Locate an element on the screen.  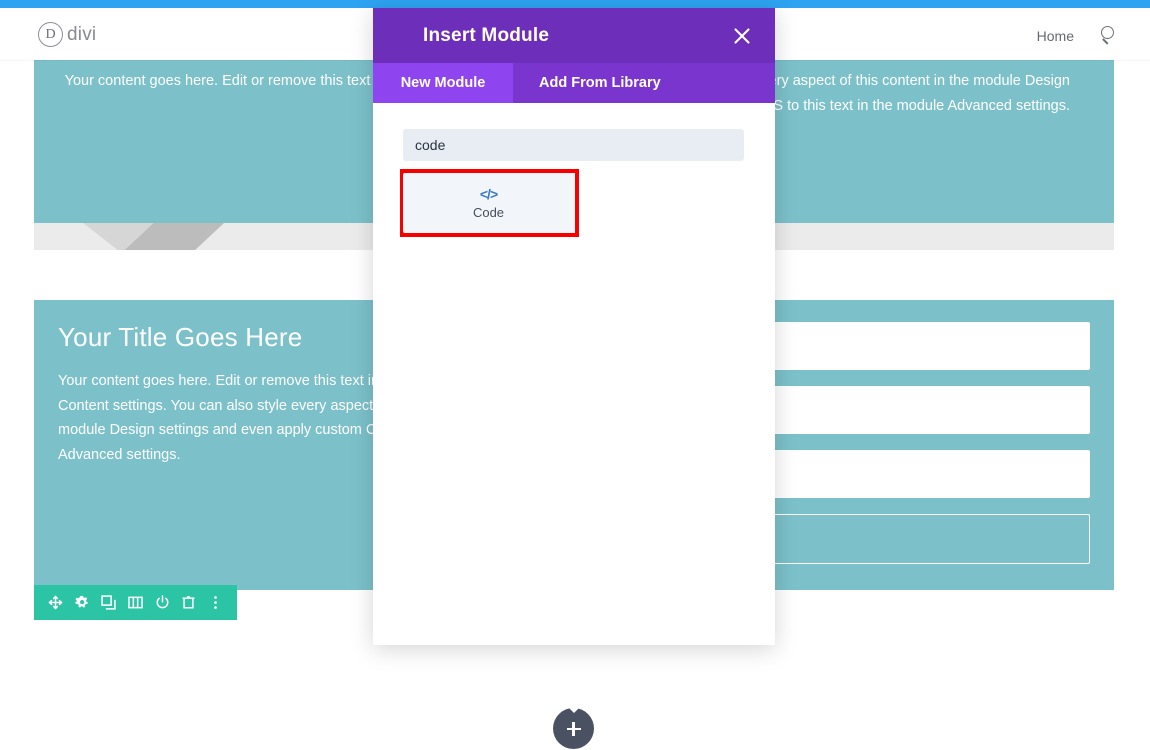
modal-body: </> Code is located at coordinates (574, 170).